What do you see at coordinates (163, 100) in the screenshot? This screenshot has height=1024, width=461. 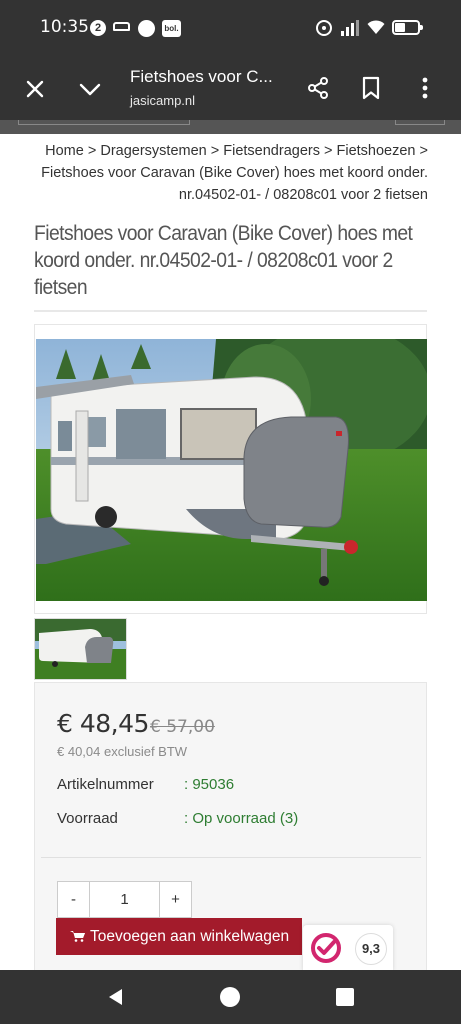 I see `page-url: jasicamp.nl` at bounding box center [163, 100].